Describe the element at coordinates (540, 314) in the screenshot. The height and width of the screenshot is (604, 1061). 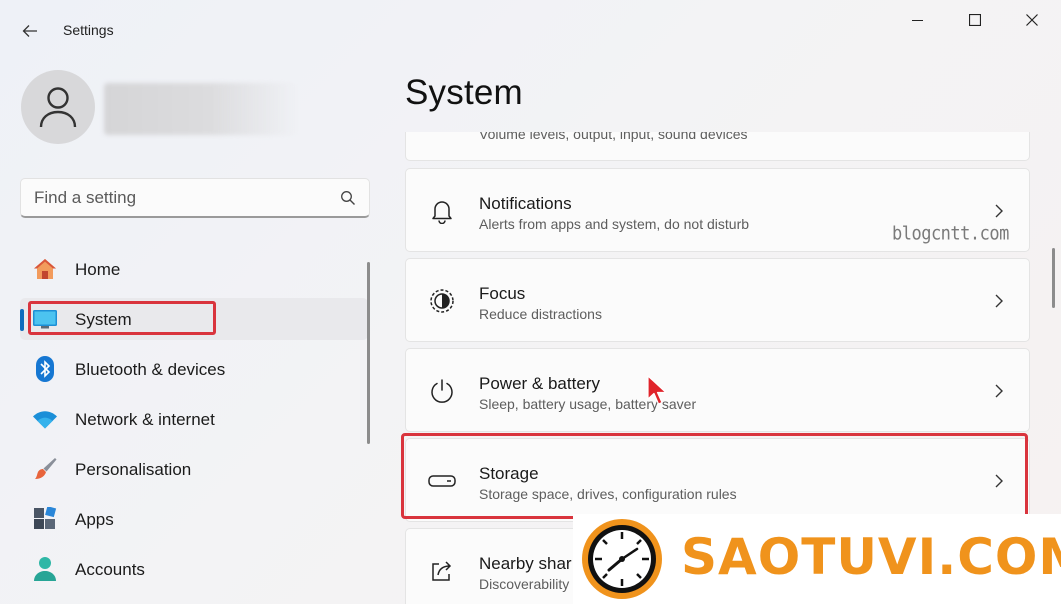
I see `card-subtitle: Reduce distractions` at that location.